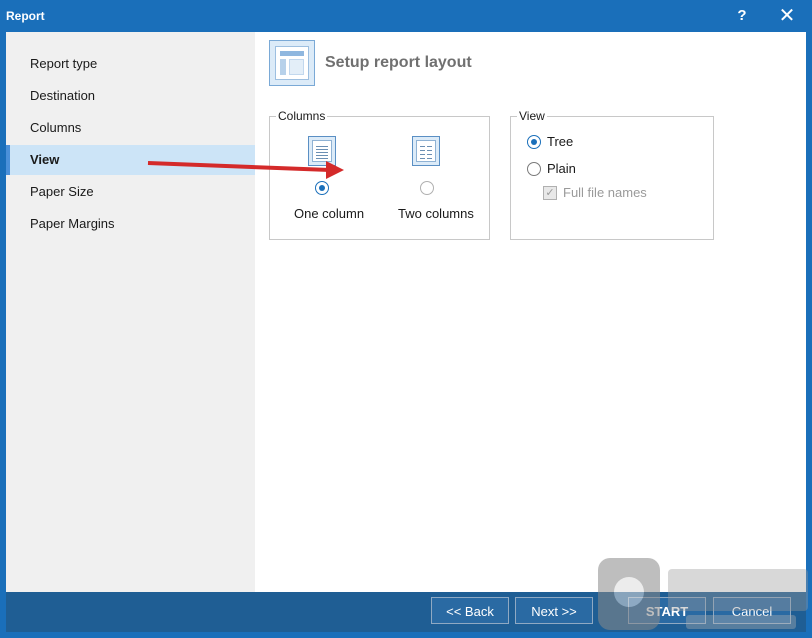  Describe the element at coordinates (130, 224) in the screenshot. I see `sidebar-item-paper-margins: Paper Margins` at that location.